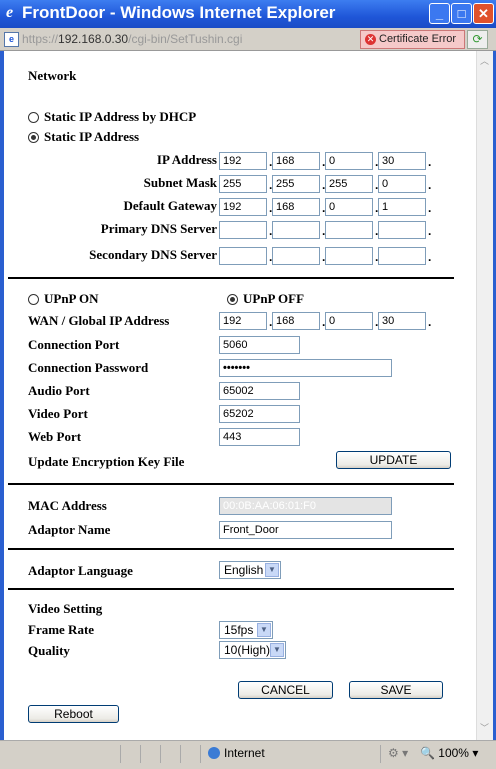  I want to click on update-button: UPDATE, so click(393, 460).